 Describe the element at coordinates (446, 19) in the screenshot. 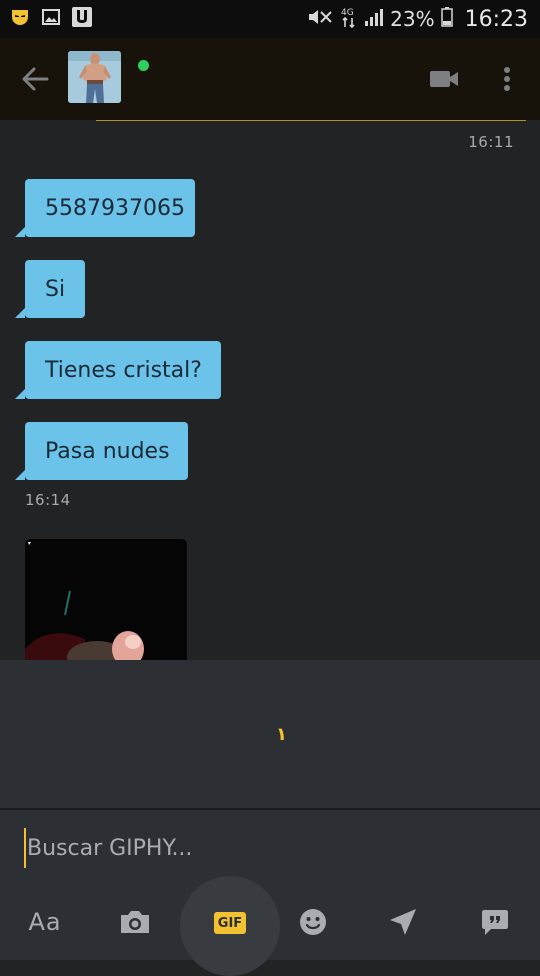

I see `battery-icon` at that location.